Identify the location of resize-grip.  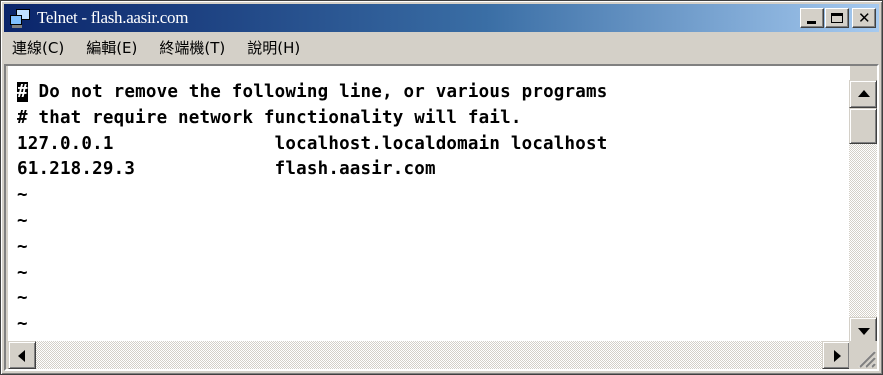
(863, 355).